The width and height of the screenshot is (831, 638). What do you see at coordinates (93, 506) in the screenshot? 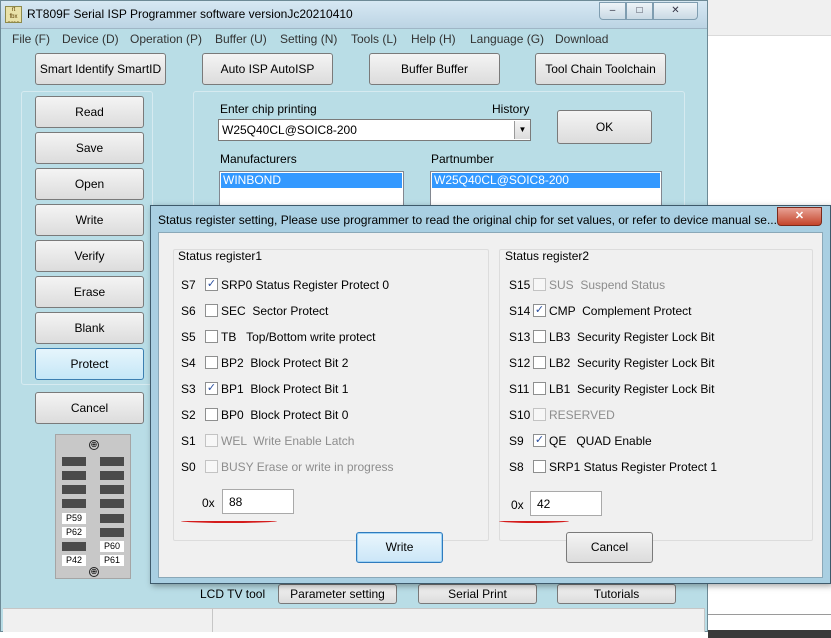
I see `chip-pinout-diagram: ⊕ P59 P62 P60 P42 P61 ⊕` at bounding box center [93, 506].